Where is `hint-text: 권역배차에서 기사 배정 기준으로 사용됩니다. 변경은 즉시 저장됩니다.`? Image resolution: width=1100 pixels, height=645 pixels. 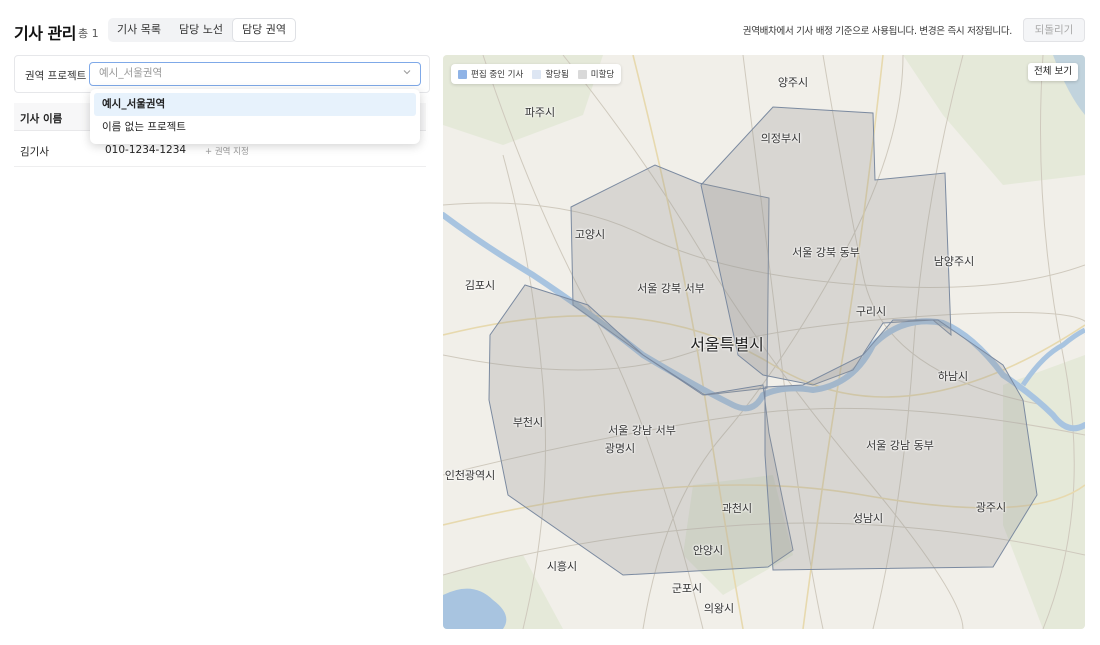
hint-text: 권역배차에서 기사 배정 기준으로 사용됩니다. 변경은 즉시 저장됩니다. is located at coordinates (877, 31).